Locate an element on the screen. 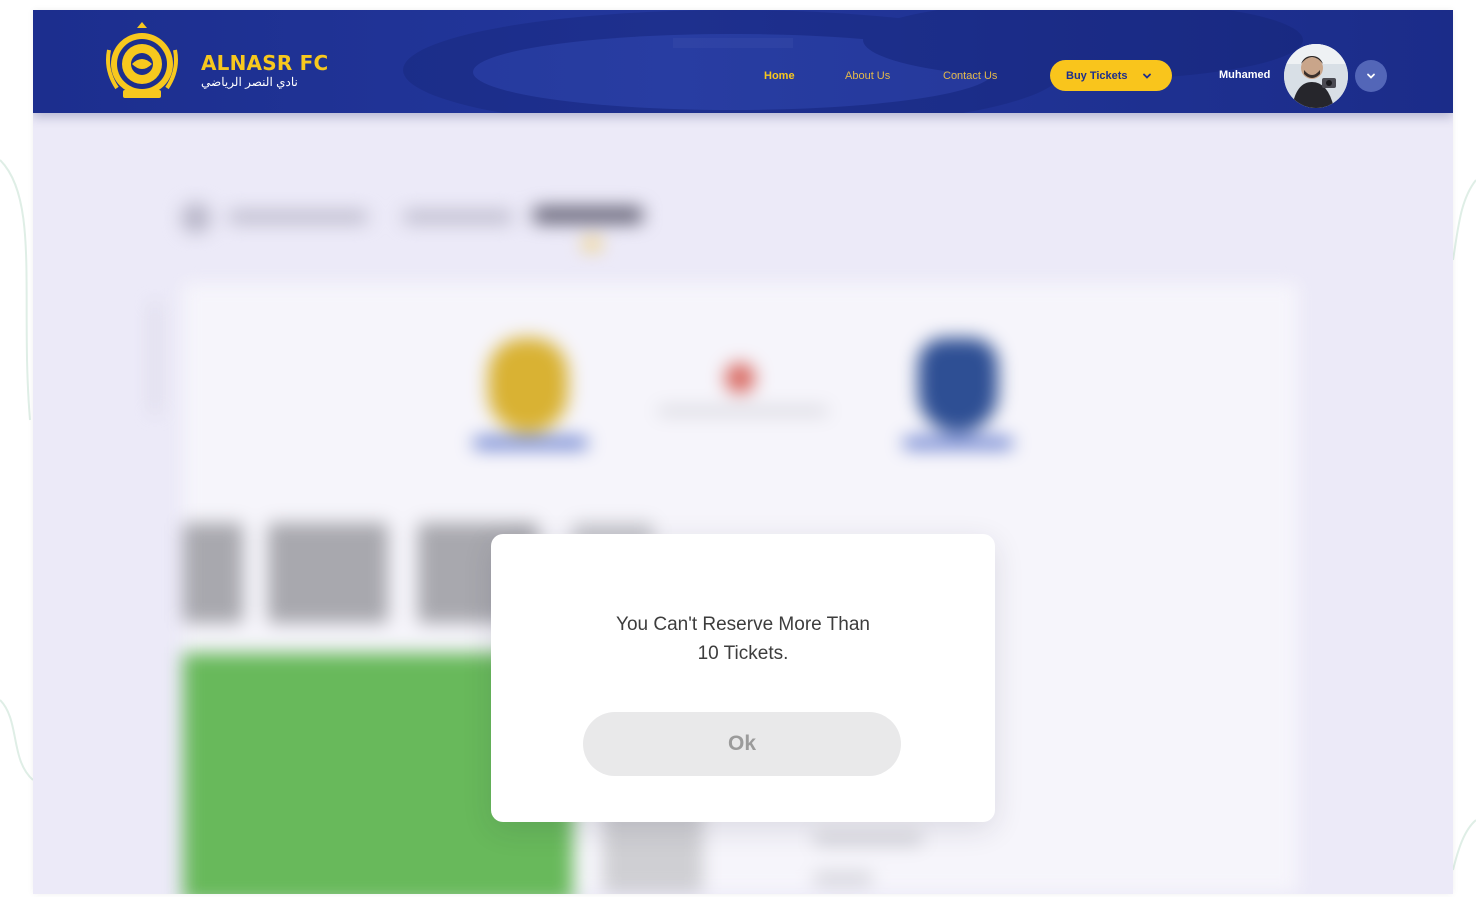 This screenshot has height=897, width=1476. side-divider is located at coordinates (155, 358).